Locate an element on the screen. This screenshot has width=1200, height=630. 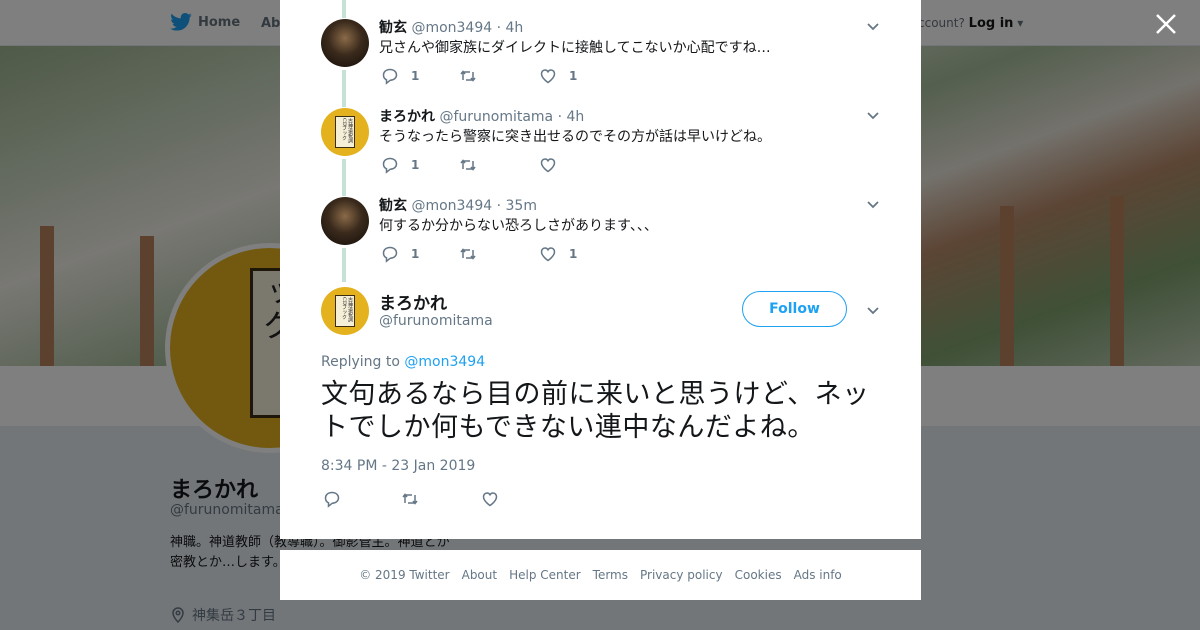
reply-button is located at coordinates (332, 499).